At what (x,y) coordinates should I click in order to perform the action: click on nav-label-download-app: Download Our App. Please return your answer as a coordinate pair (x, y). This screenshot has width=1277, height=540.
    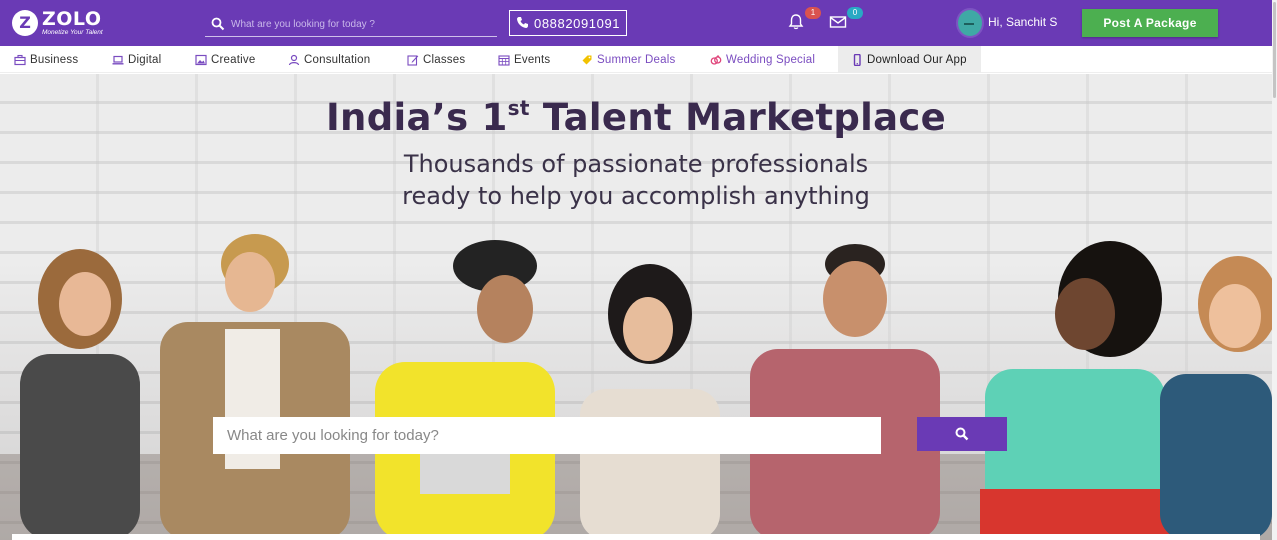
    Looking at the image, I should click on (917, 59).